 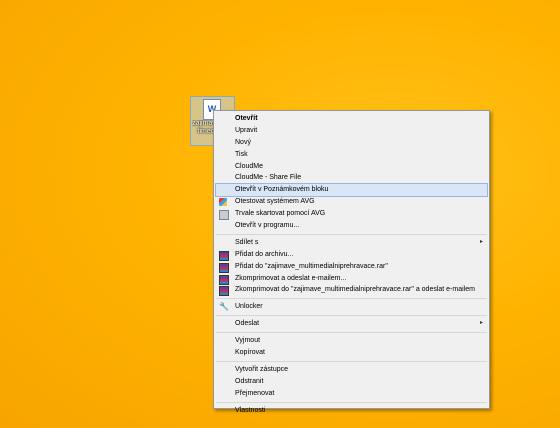 What do you see at coordinates (351, 394) in the screenshot?
I see `menu-item-rename: Přejmenovat` at bounding box center [351, 394].